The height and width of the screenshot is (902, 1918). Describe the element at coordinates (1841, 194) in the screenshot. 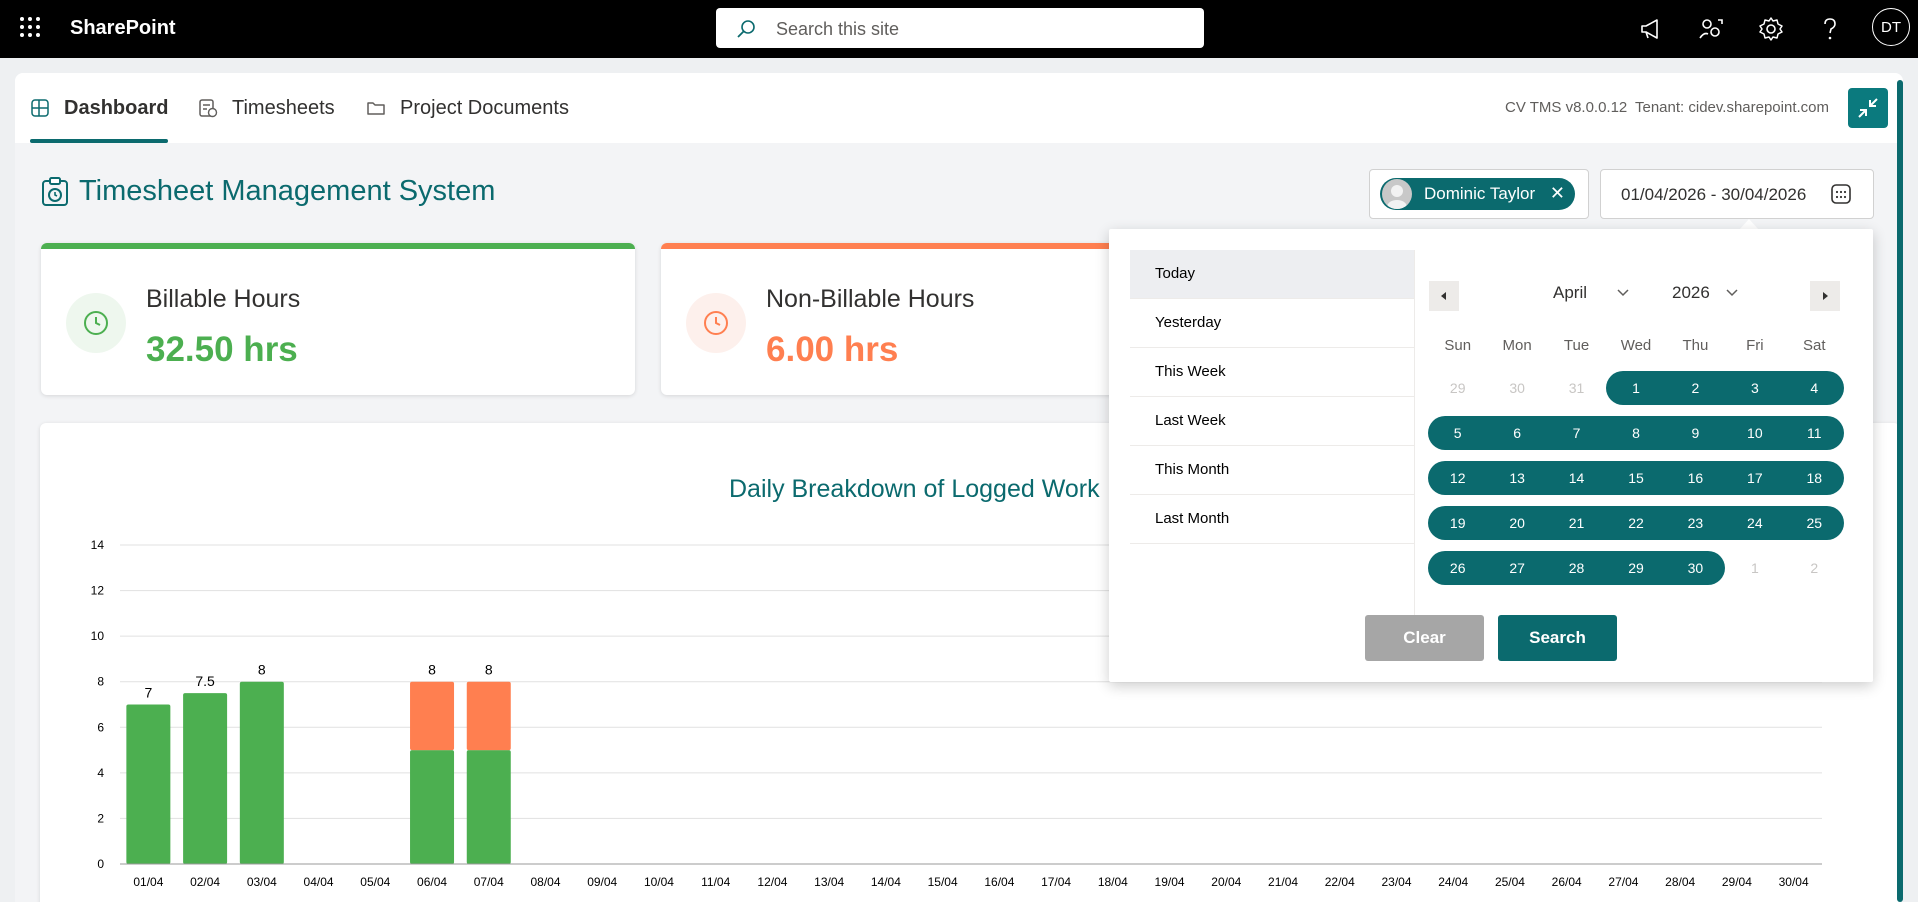

I see `calendar-icon` at that location.